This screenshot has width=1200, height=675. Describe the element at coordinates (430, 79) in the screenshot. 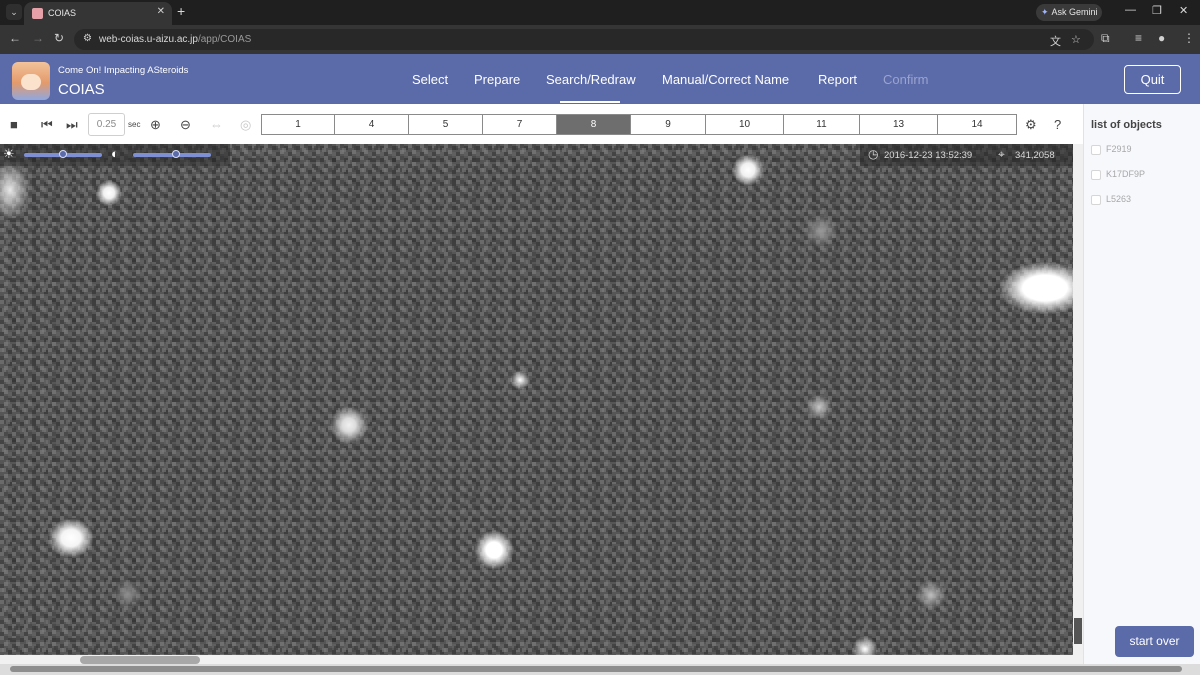

I see `nav-select: Select` at that location.